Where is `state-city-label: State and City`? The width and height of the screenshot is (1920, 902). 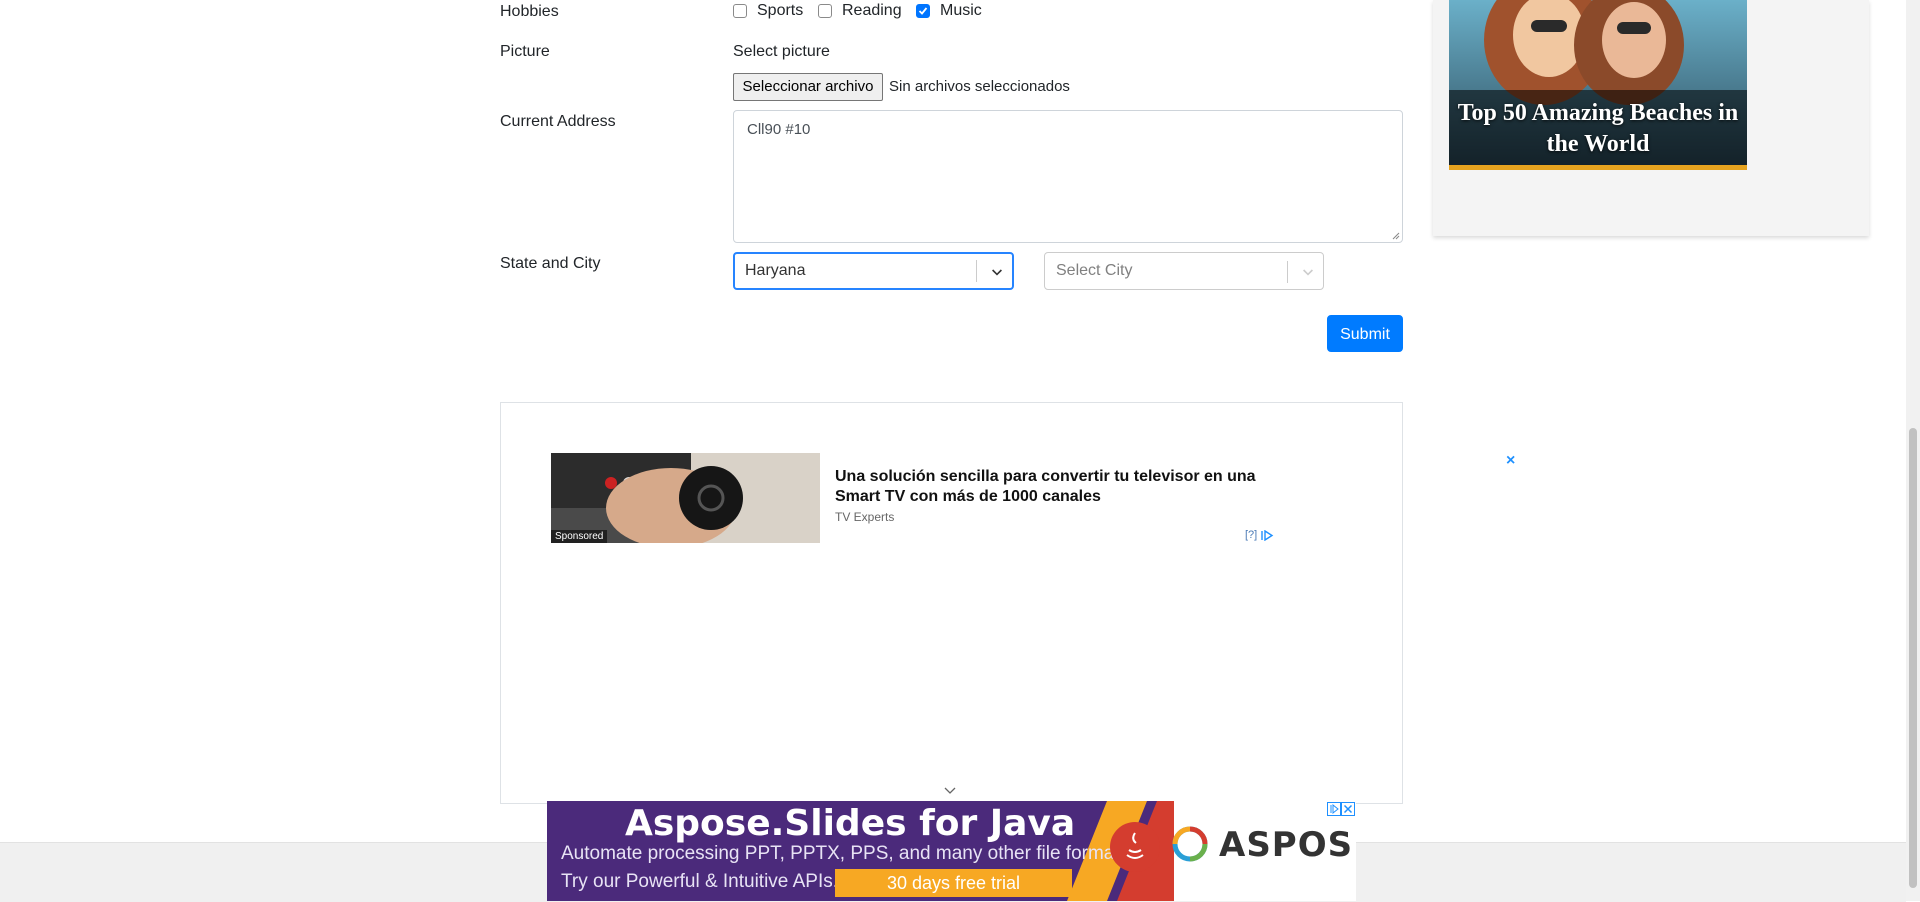 state-city-label: State and City is located at coordinates (550, 263).